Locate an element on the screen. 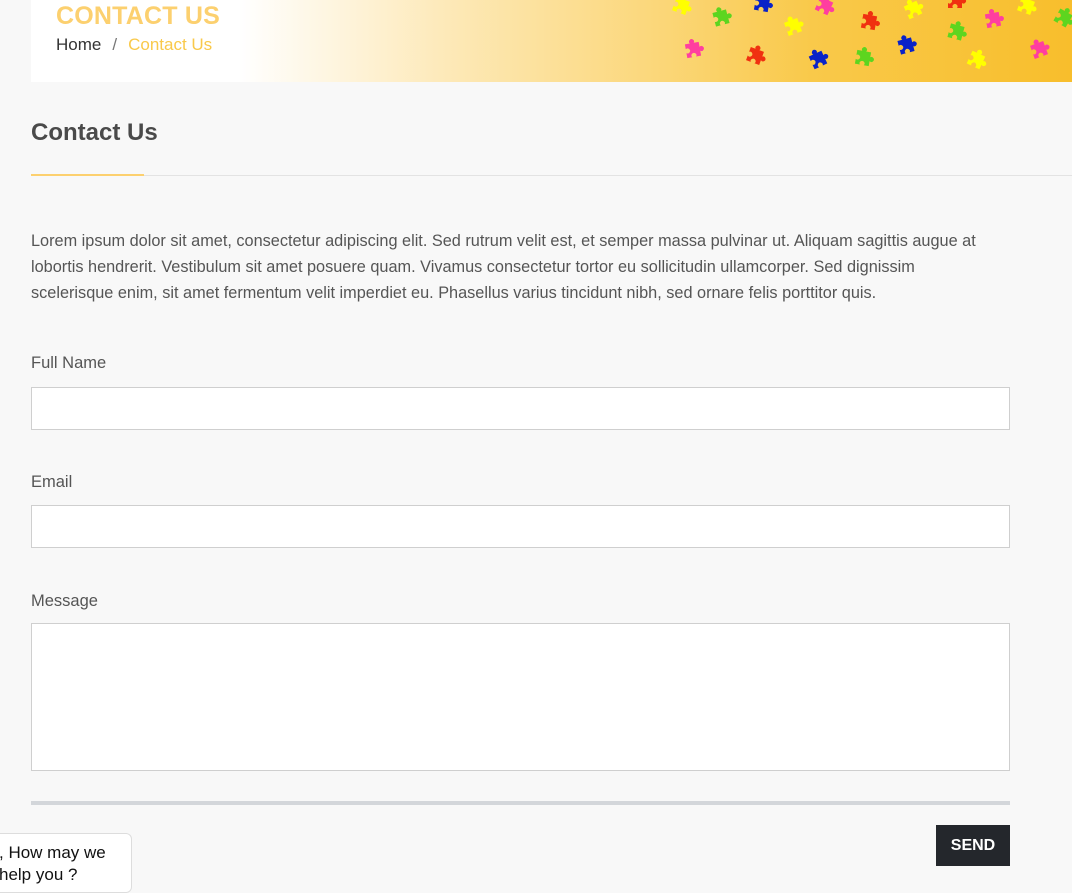 Image resolution: width=1072 pixels, height=893 pixels. breadcrumb-home-link: Home is located at coordinates (78, 44).